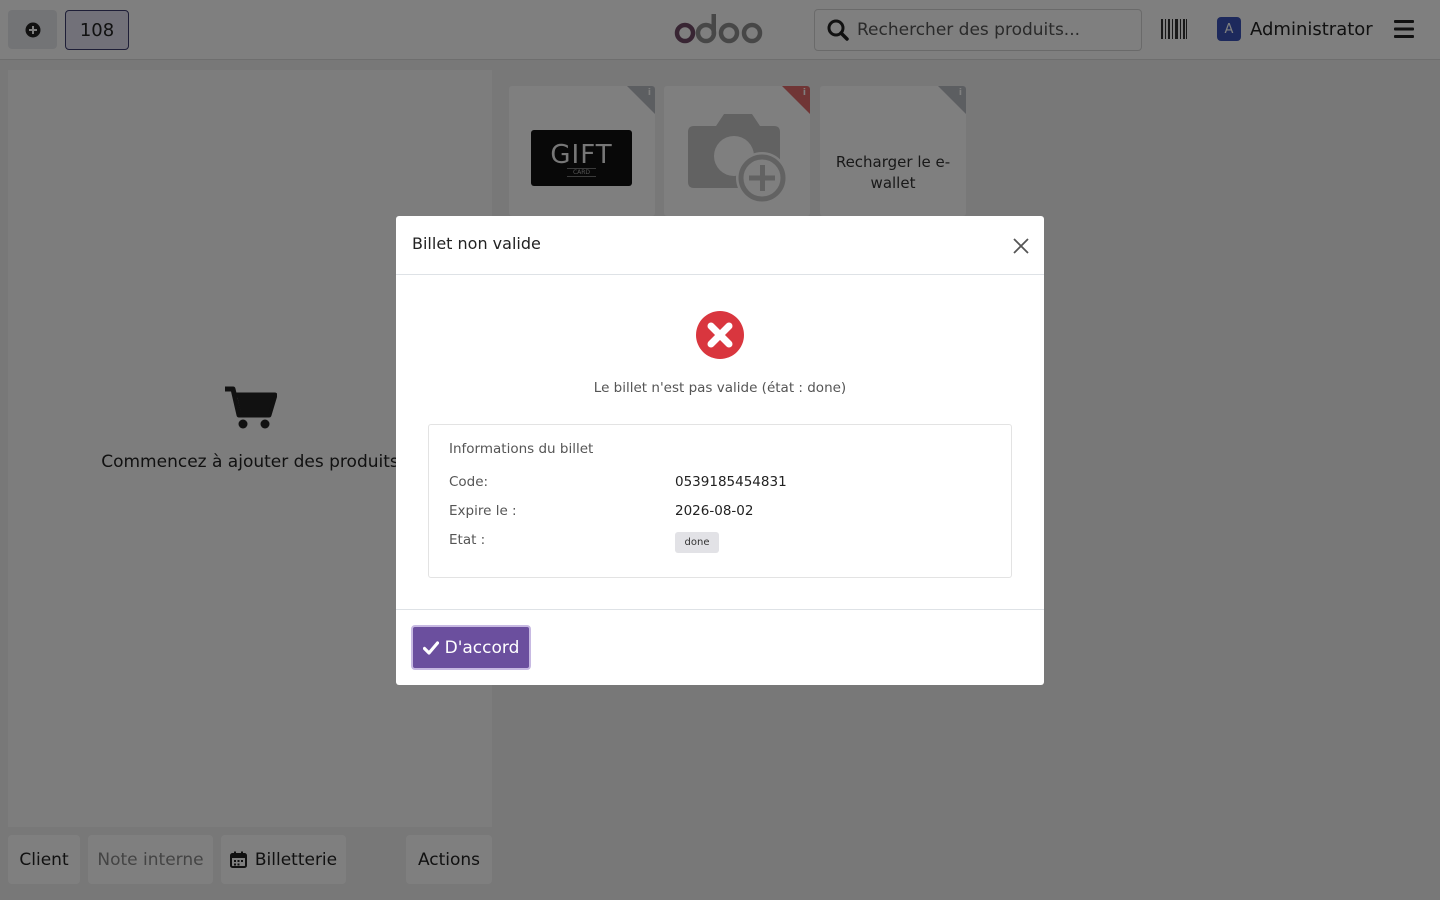 The width and height of the screenshot is (1440, 900). I want to click on state-label: Etat :, so click(467, 540).